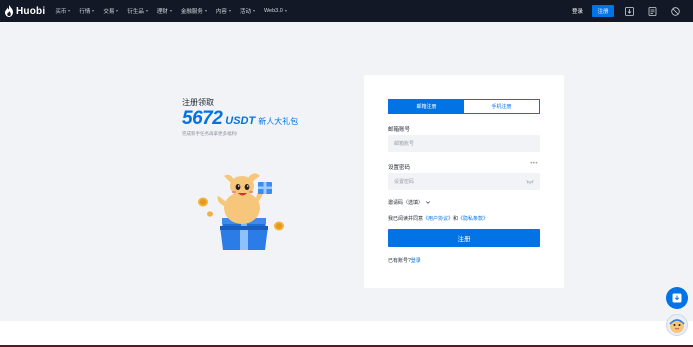 The height and width of the screenshot is (347, 693). I want to click on tab-email-register: 邮箱注册, so click(426, 106).